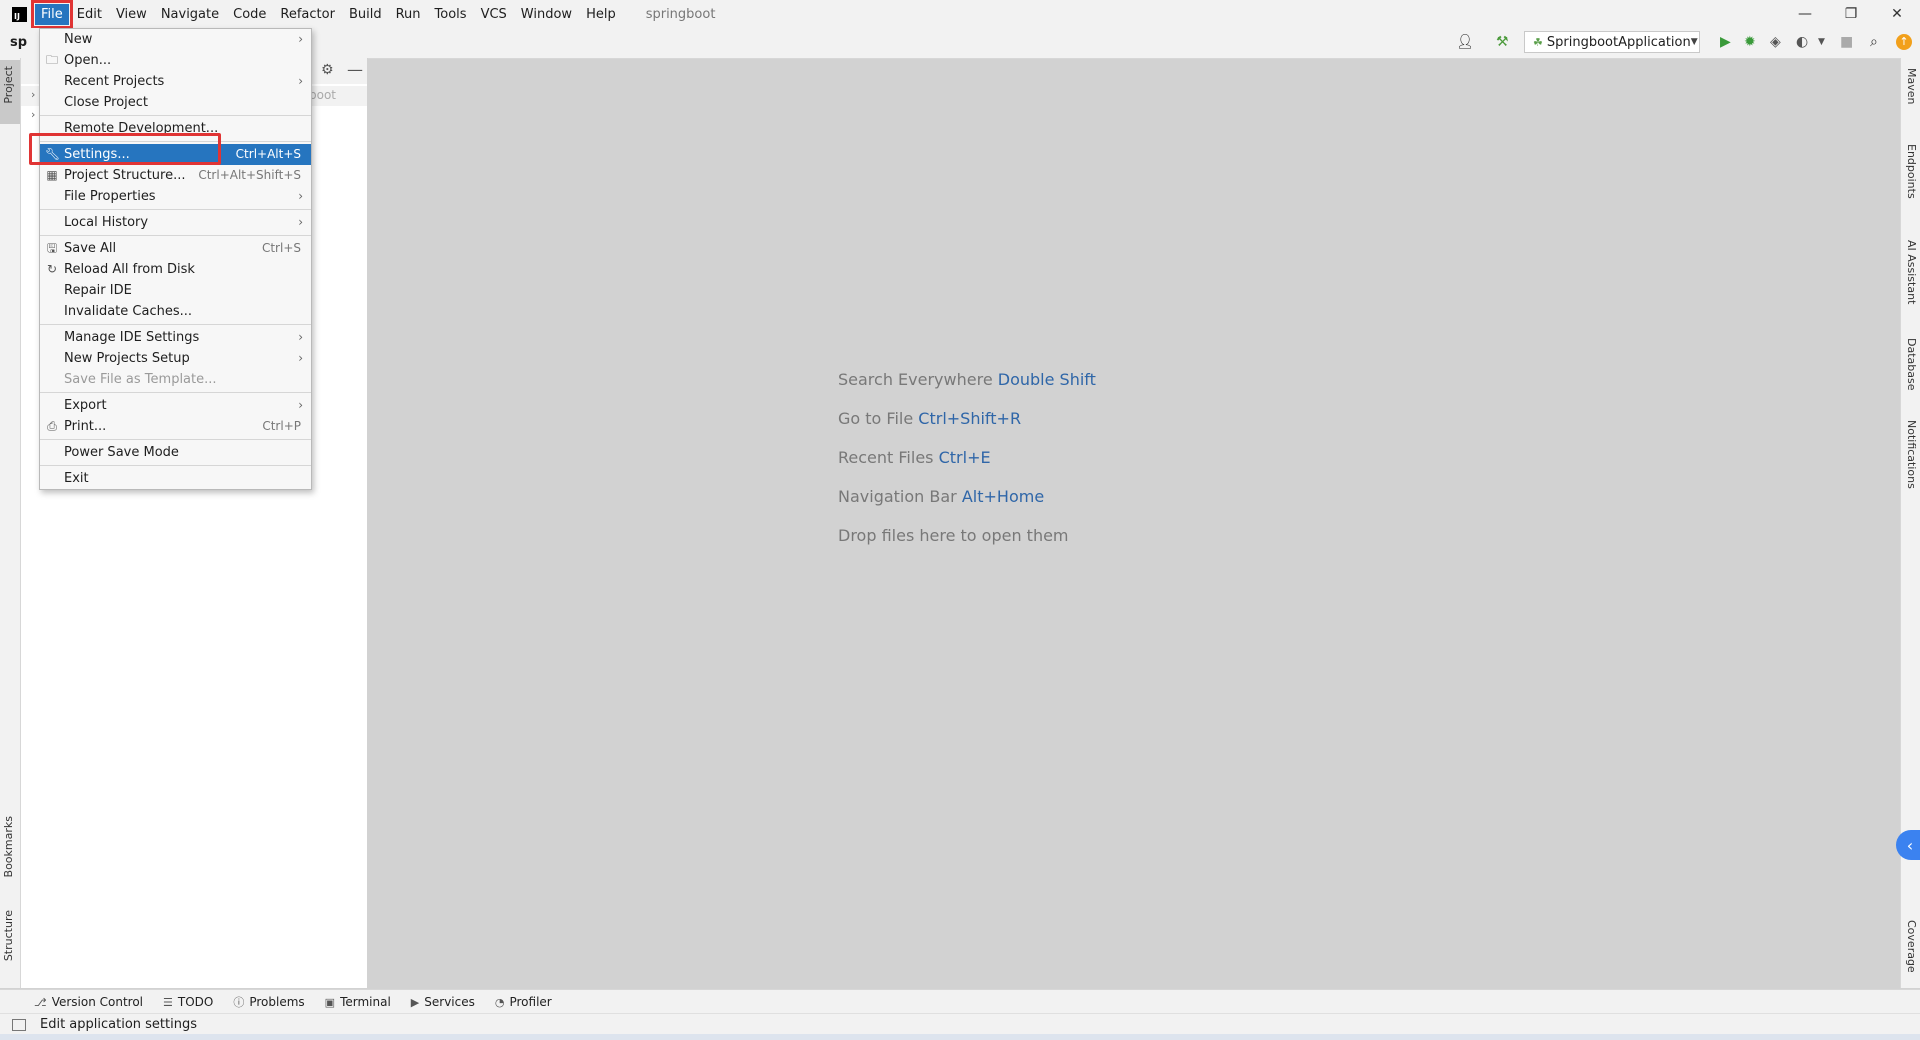  I want to click on hint-go-to-file: Go to File Ctrl+Shift+R, so click(967, 426).